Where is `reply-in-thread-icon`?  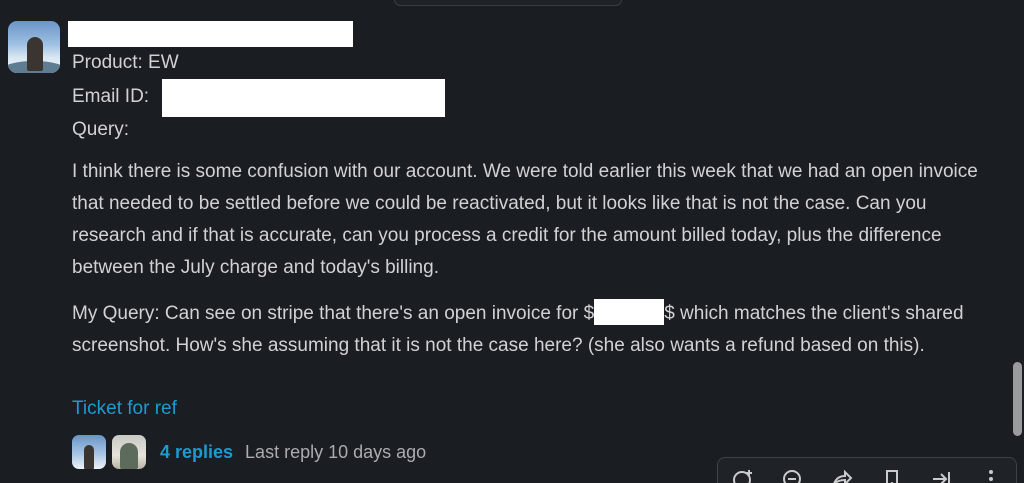
reply-in-thread-icon is located at coordinates (792, 474).